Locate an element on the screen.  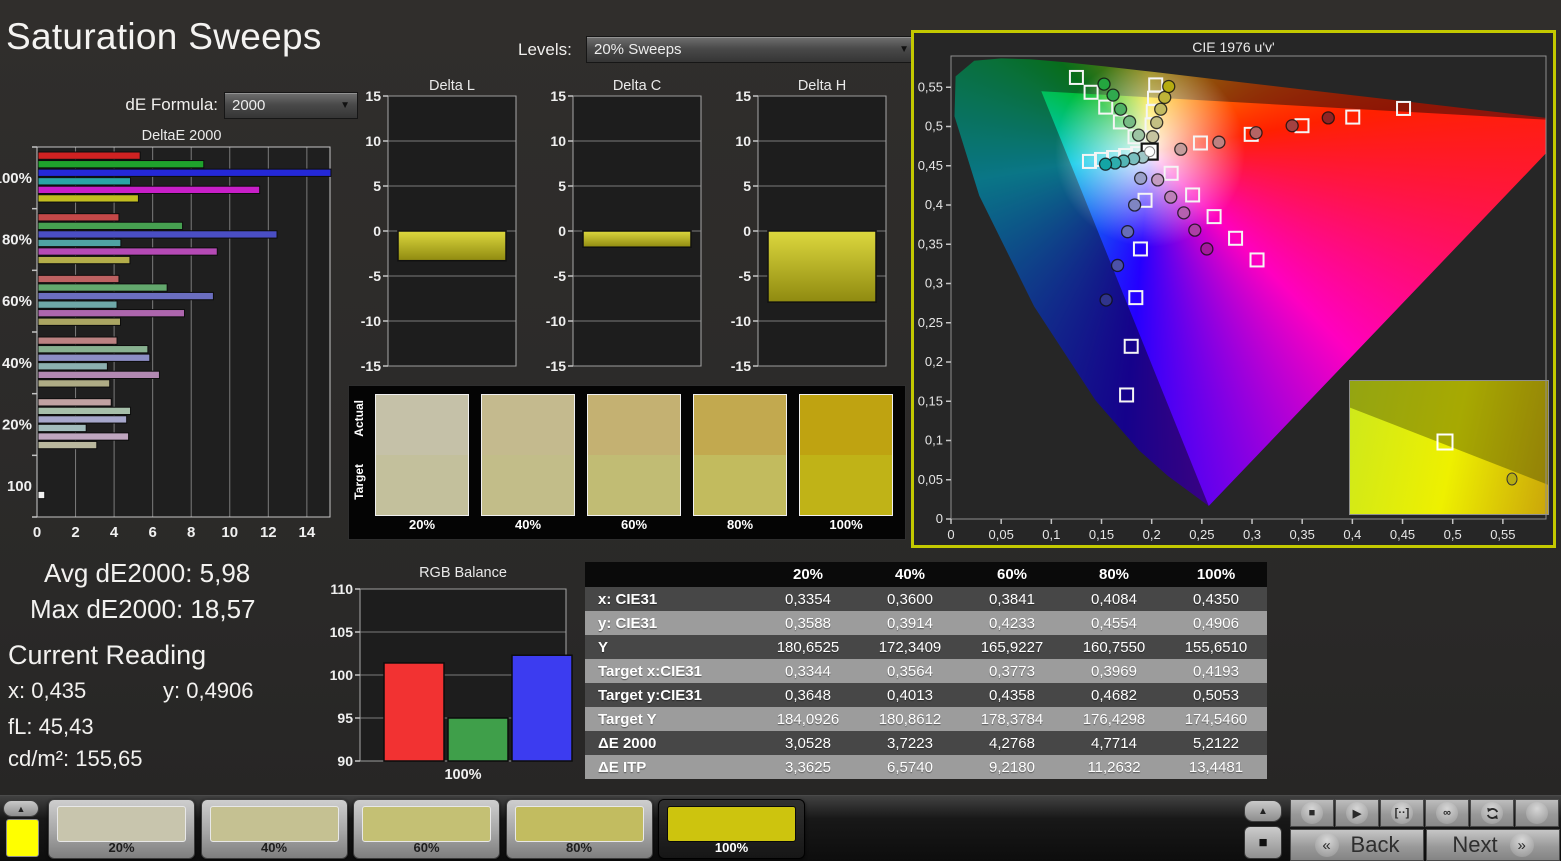
infinity-button: ∞ is located at coordinates (1447, 813).